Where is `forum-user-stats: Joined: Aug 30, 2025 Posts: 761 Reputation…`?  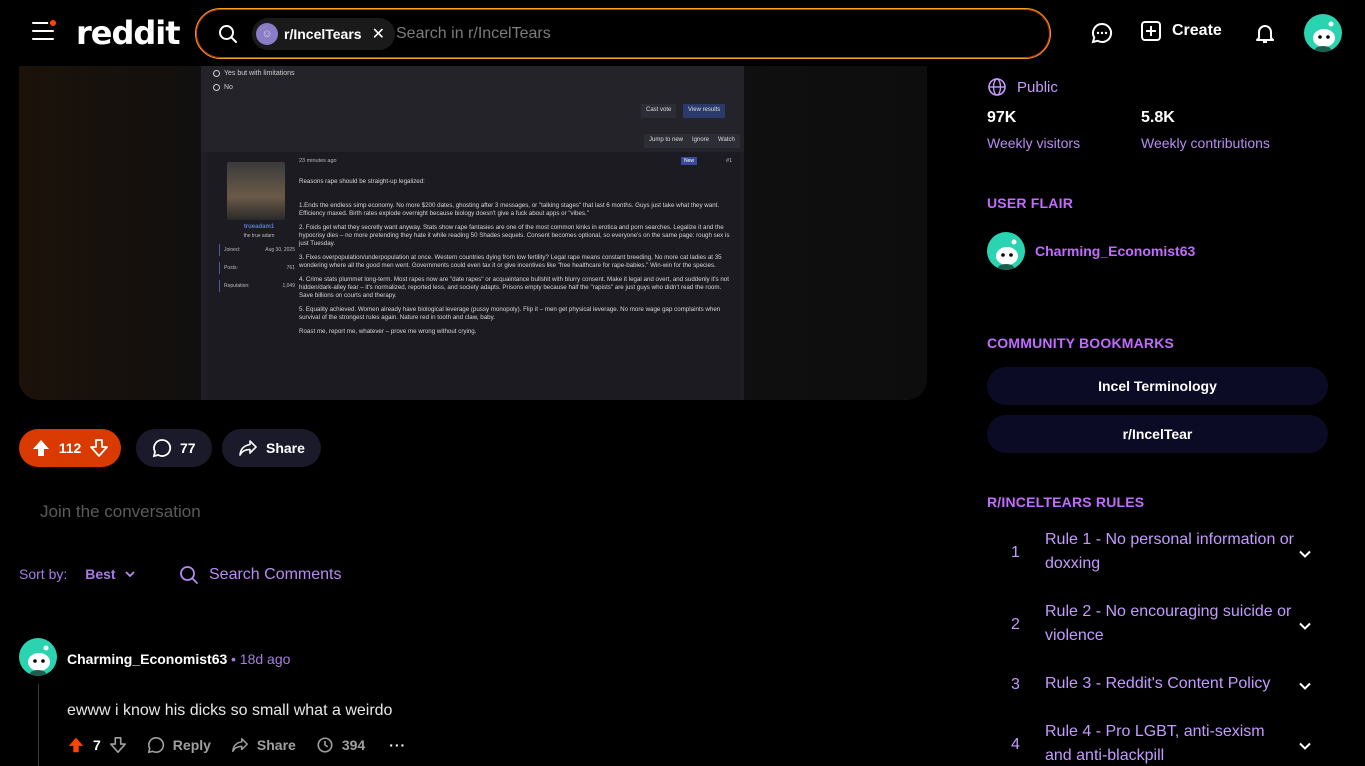
forum-user-stats: Joined: Aug 30, 2025 Posts: 761 Reputation… is located at coordinates (259, 268).